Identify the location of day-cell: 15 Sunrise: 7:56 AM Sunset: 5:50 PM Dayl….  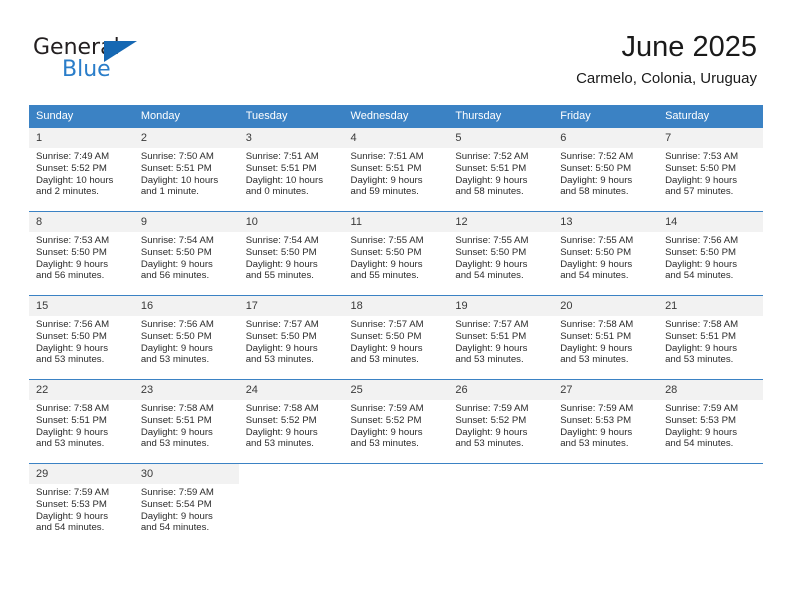
(81, 337).